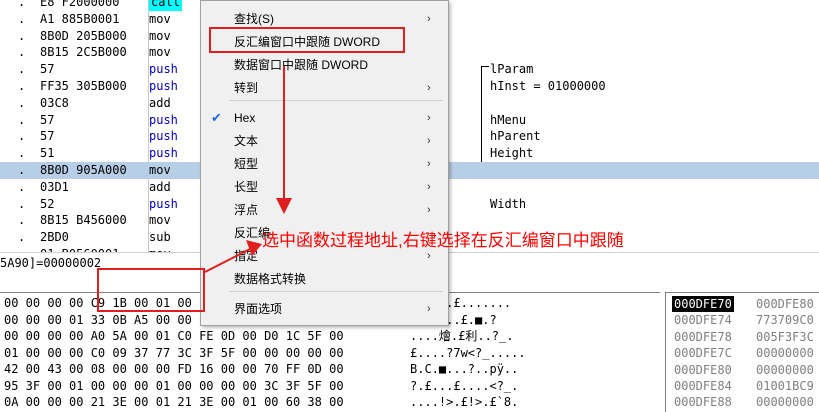  Describe the element at coordinates (324, 118) in the screenshot. I see `menu-item: ✔ Hex ›` at that location.